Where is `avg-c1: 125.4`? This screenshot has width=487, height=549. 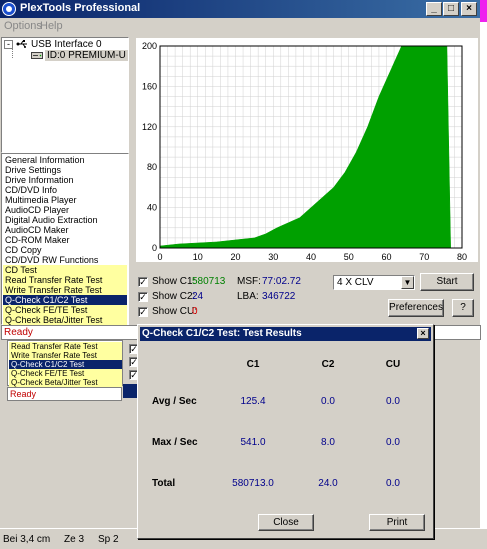
avg-c1: 125.4 is located at coordinates (253, 401).